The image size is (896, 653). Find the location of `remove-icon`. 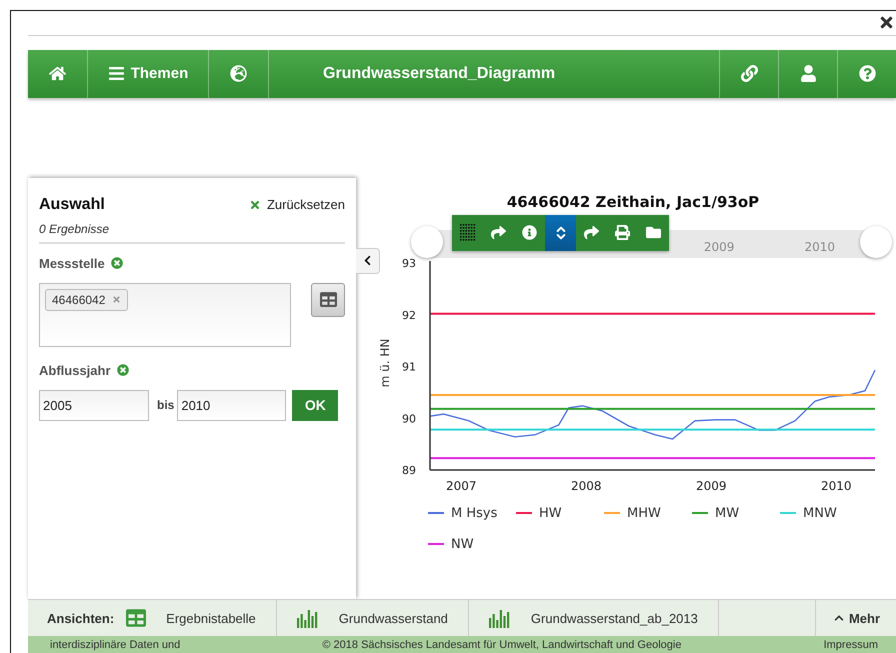

remove-icon is located at coordinates (117, 299).